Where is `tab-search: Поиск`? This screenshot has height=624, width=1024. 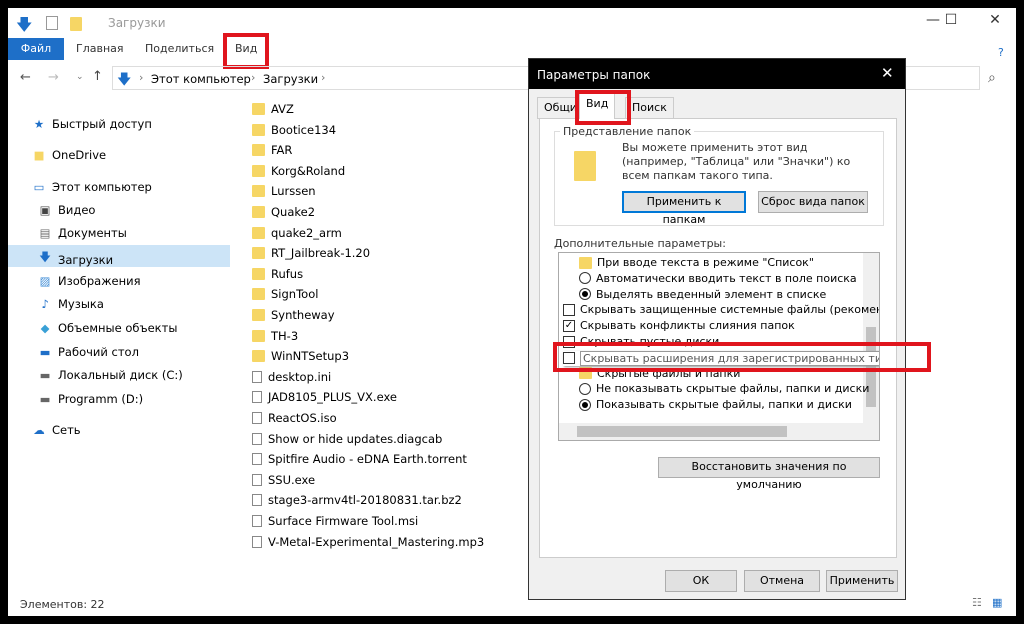 tab-search: Поиск is located at coordinates (649, 108).